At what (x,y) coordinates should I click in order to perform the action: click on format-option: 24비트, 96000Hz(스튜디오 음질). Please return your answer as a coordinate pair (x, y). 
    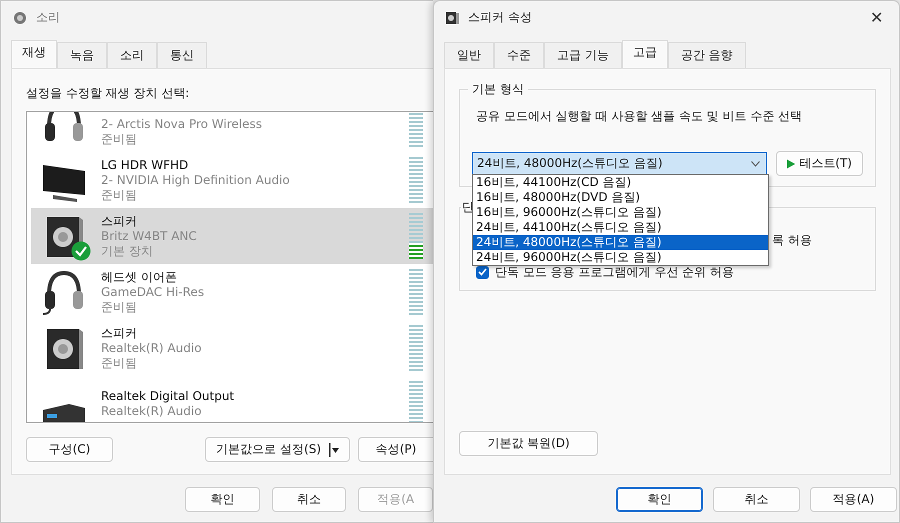
    Looking at the image, I should click on (620, 257).